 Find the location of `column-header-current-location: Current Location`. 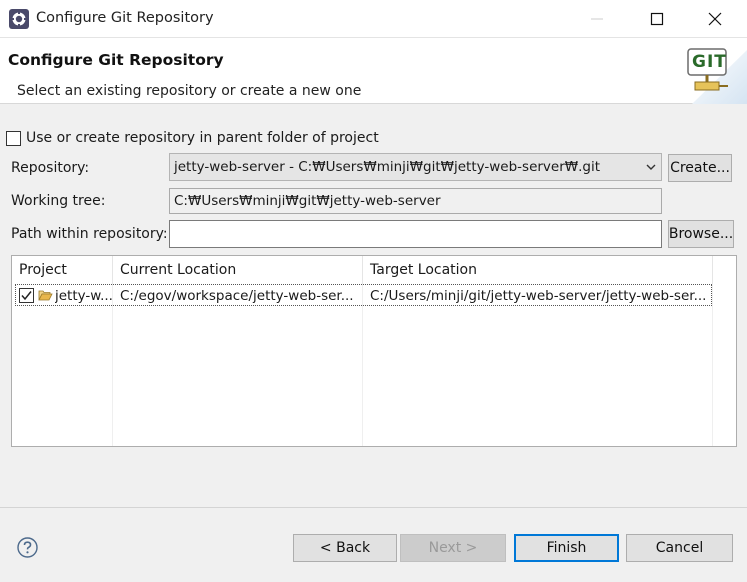

column-header-current-location: Current Location is located at coordinates (238, 270).